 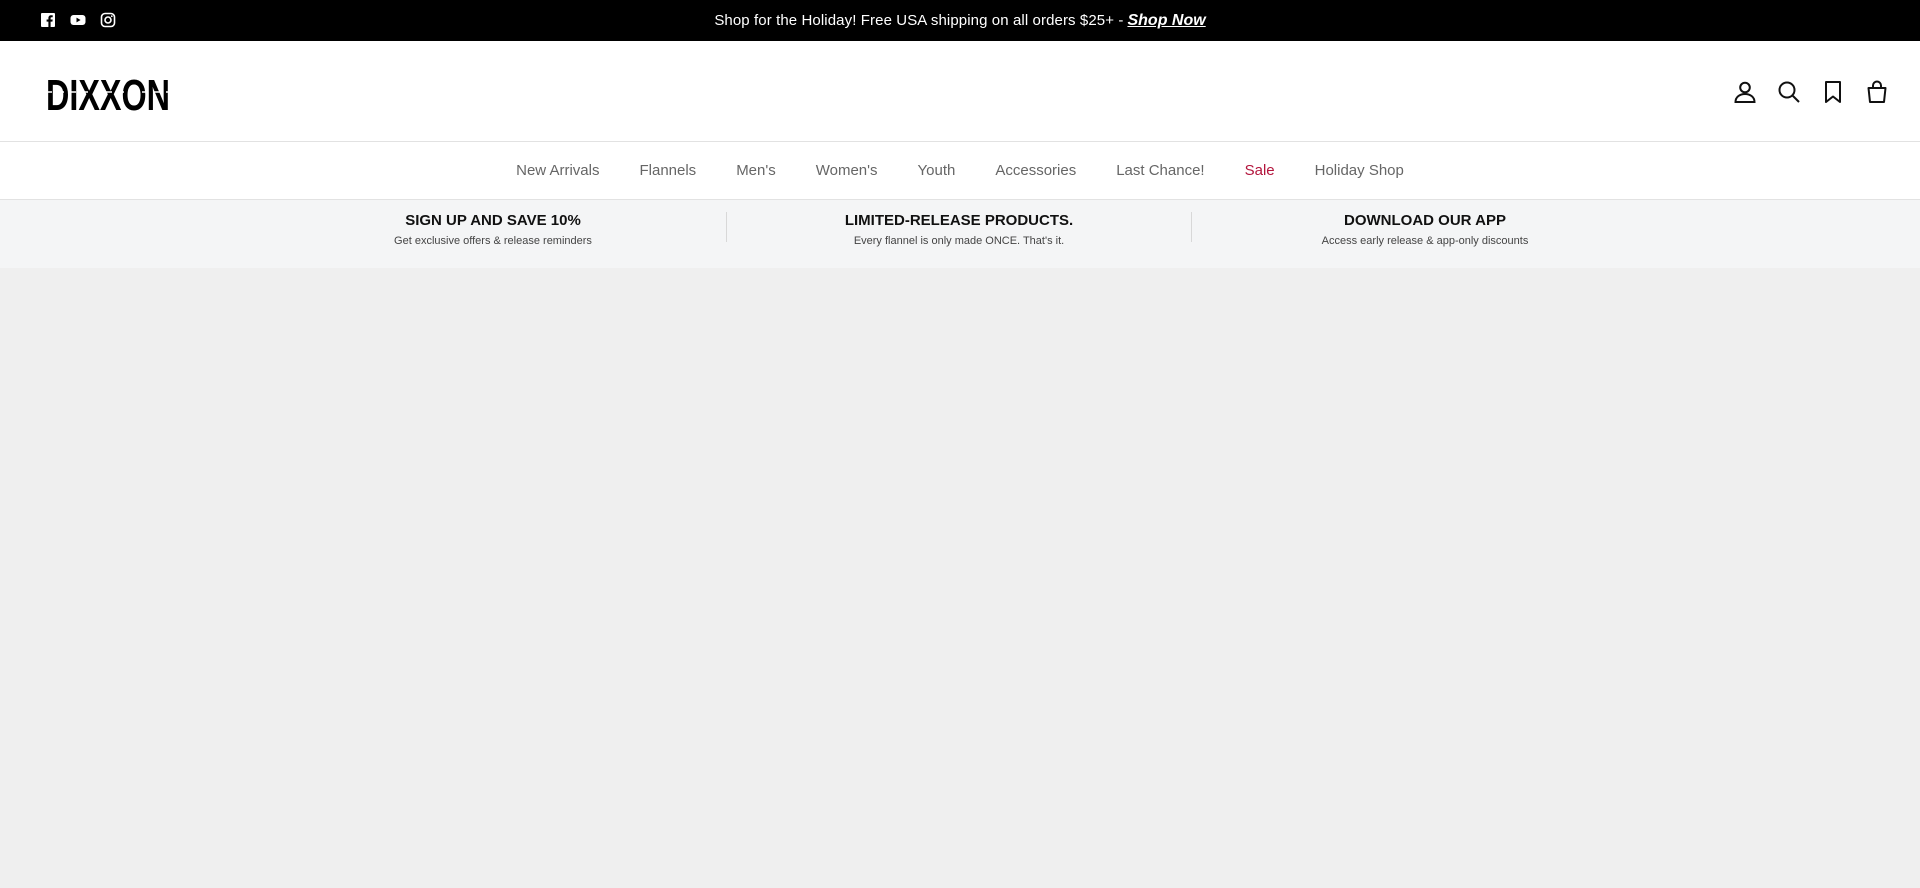 What do you see at coordinates (108, 95) in the screenshot?
I see `dixxon-logo: DIXXON` at bounding box center [108, 95].